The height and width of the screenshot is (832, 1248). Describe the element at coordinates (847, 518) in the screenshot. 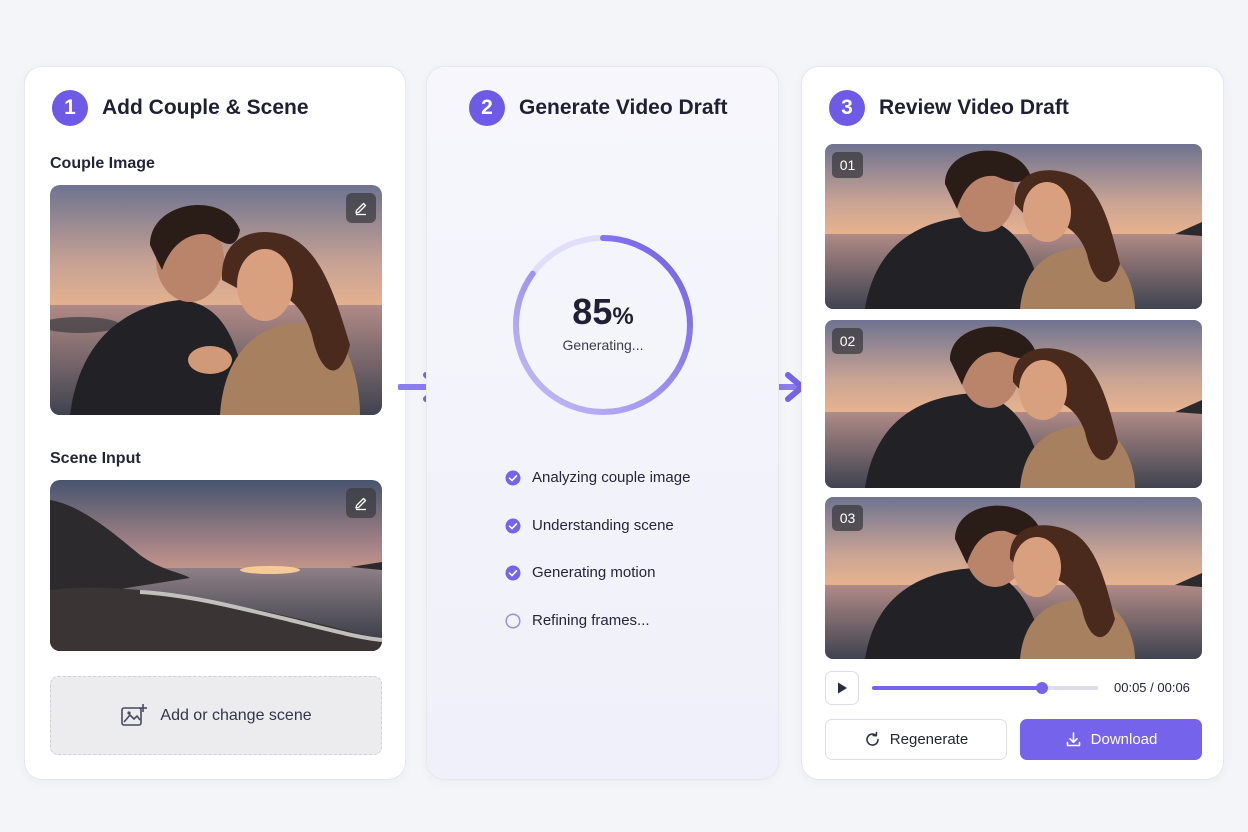

I see `frame-number-badge: 03` at that location.